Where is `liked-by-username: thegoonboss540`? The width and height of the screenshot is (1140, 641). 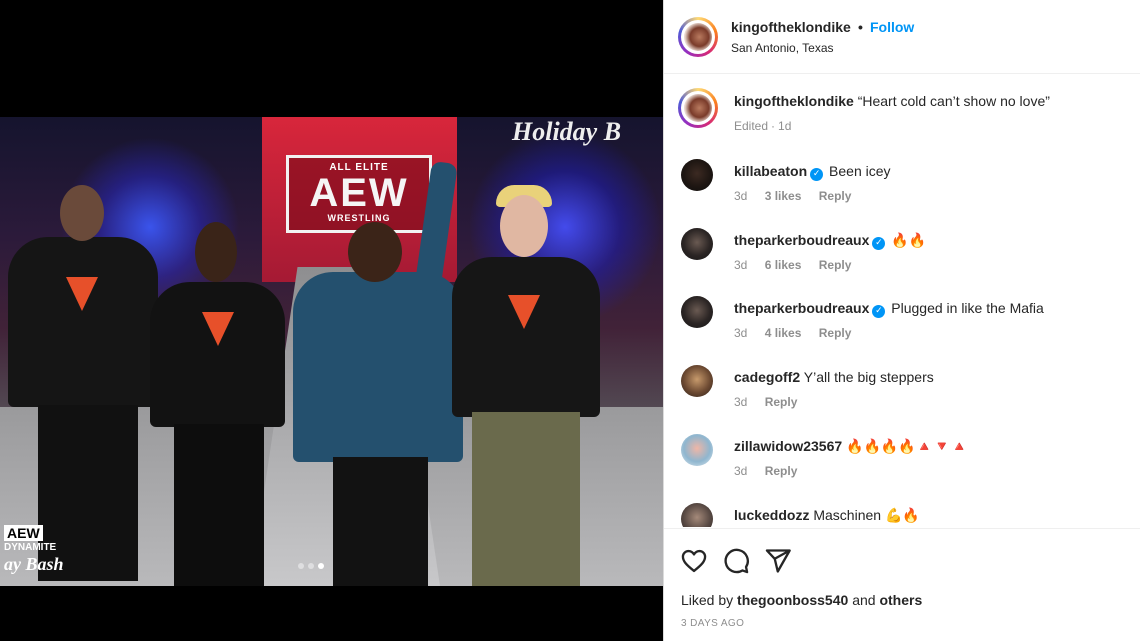
liked-by-username: thegoonboss540 is located at coordinates (792, 600).